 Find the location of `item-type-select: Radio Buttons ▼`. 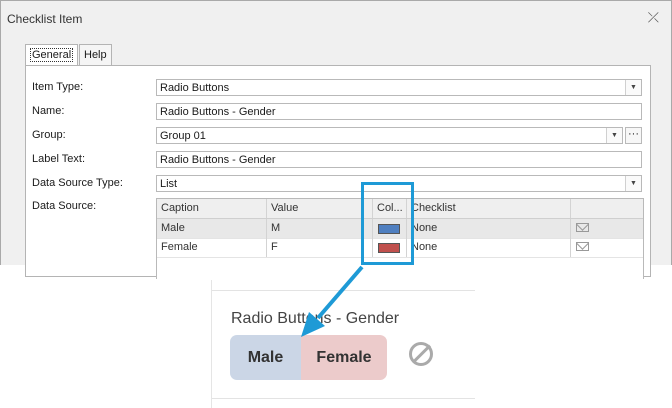

item-type-select: Radio Buttons ▼ is located at coordinates (399, 87).